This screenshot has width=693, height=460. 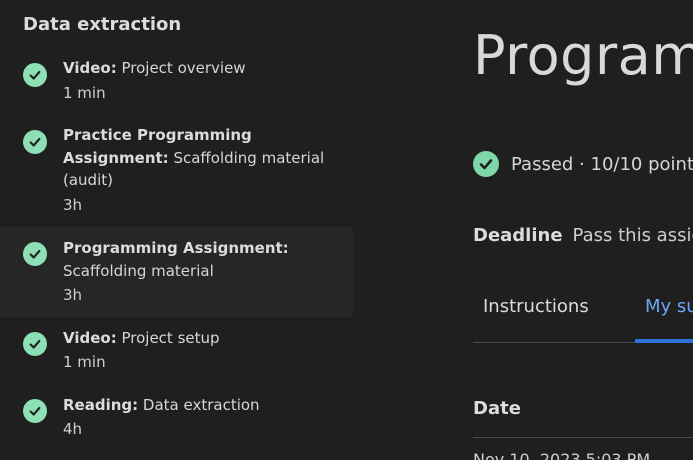 What do you see at coordinates (176, 85) in the screenshot?
I see `sidebar-item-video-project-overview: Video: Project overview 1 min` at bounding box center [176, 85].